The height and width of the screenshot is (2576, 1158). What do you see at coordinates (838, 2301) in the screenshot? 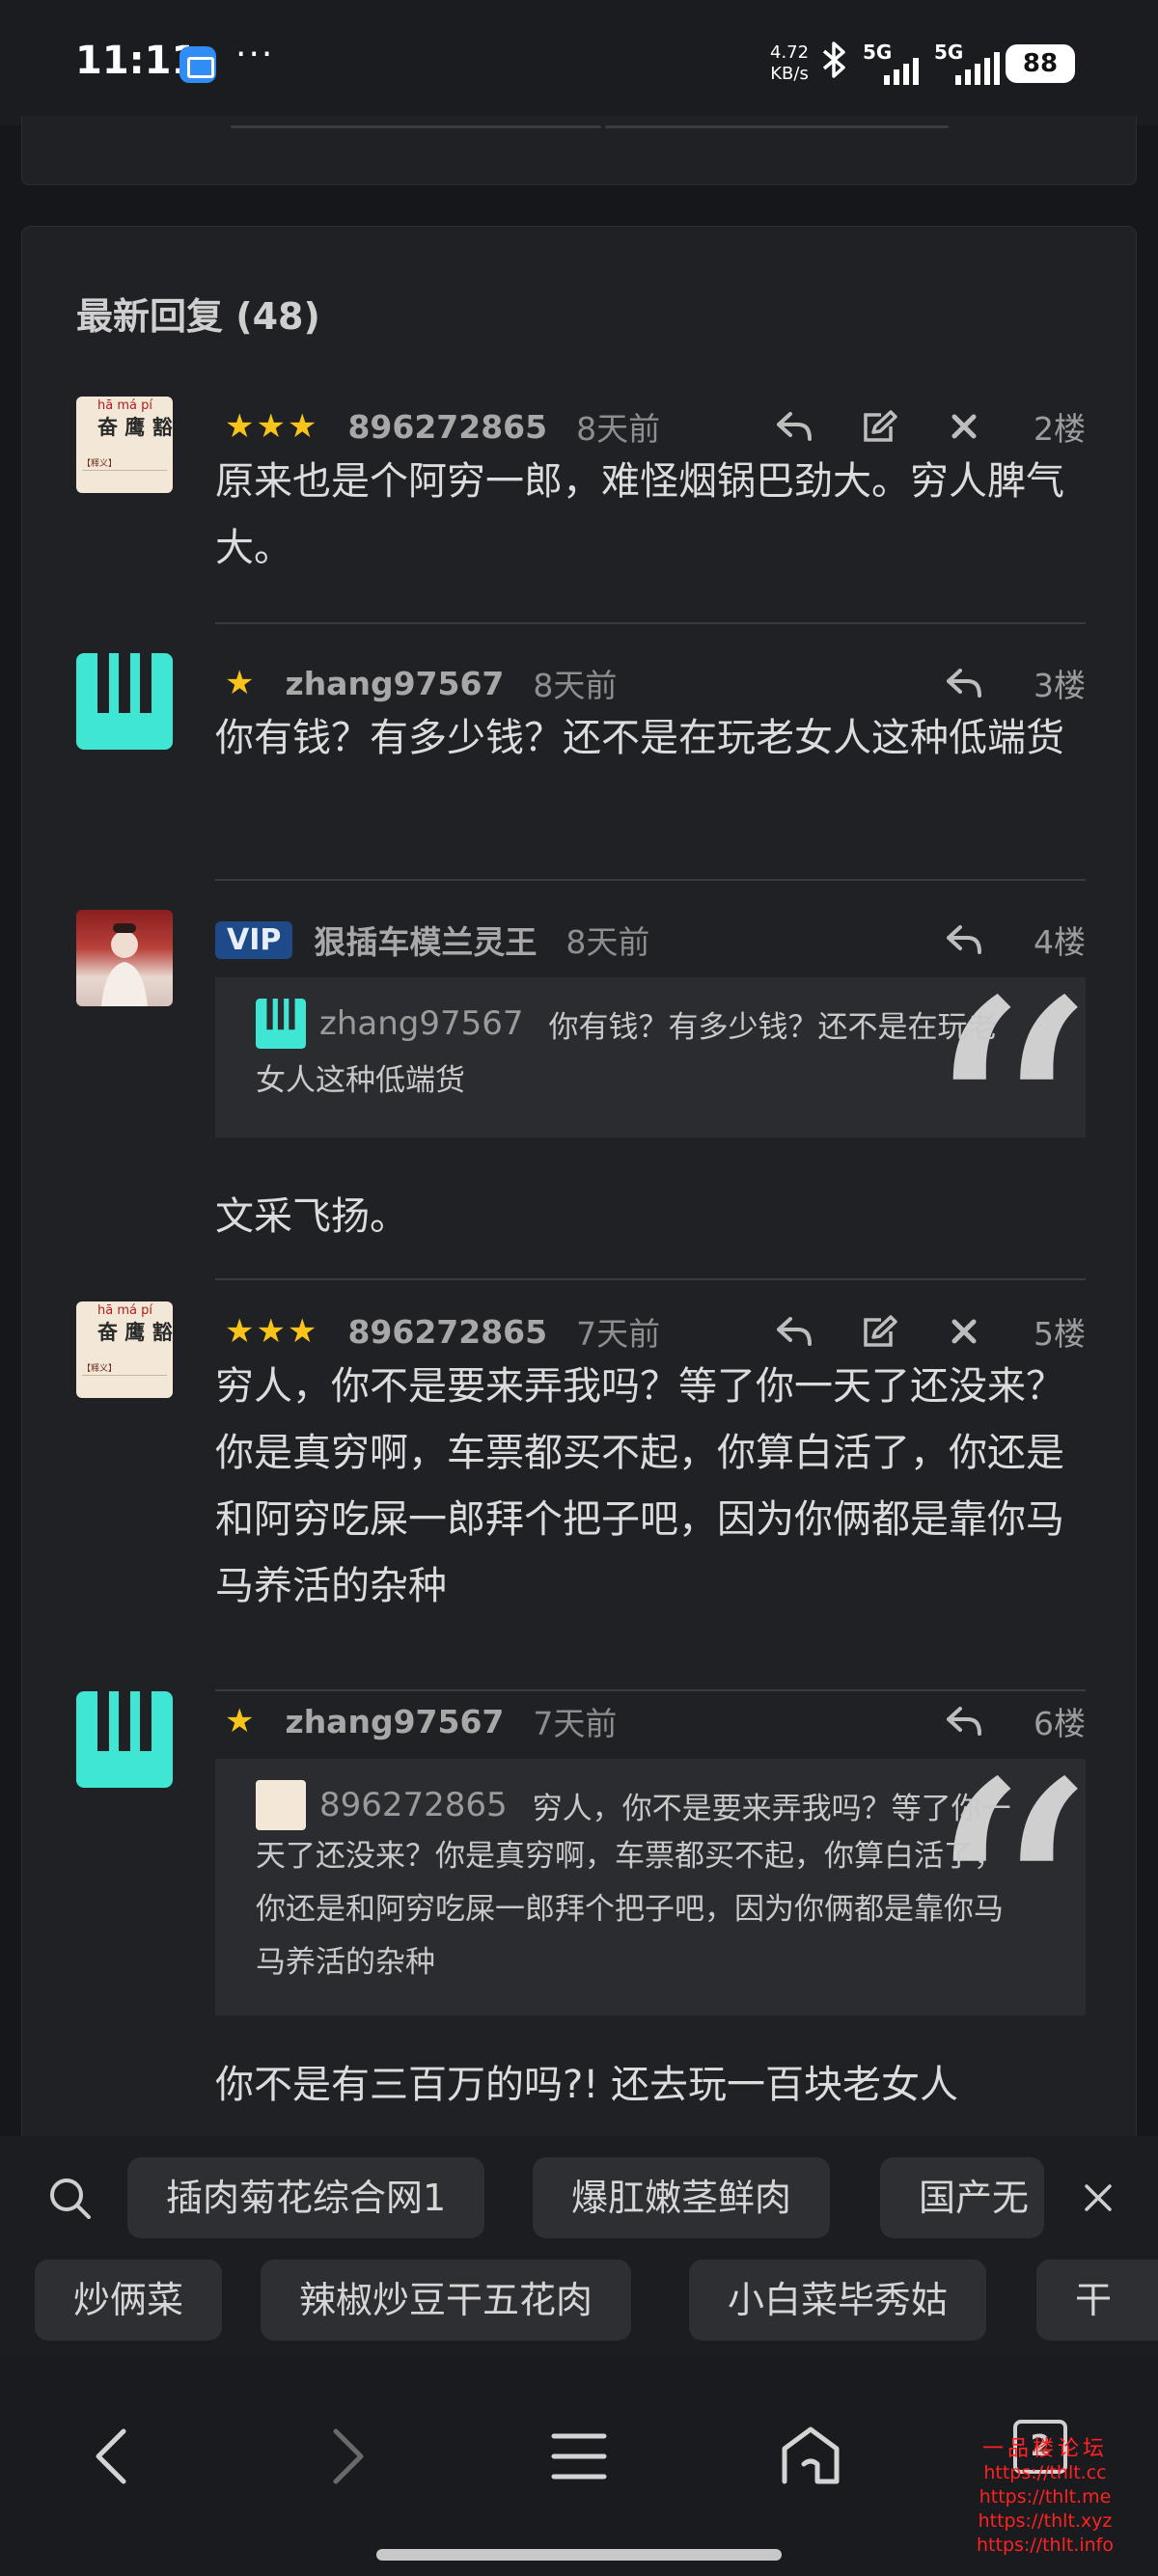
I see `keyword-chip: 小白菜毕秀姑` at bounding box center [838, 2301].